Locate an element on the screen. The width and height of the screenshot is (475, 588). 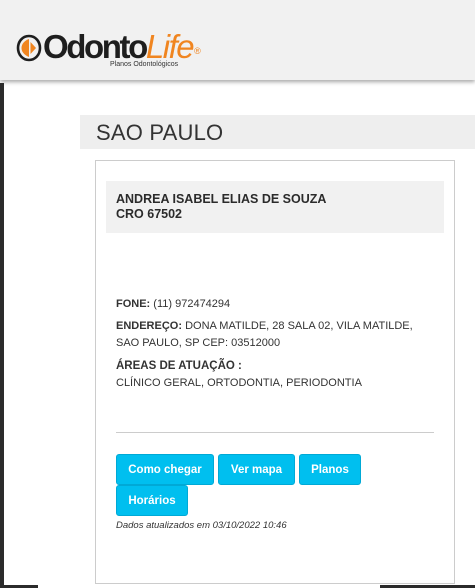
logo-registered-mark: ® is located at coordinates (197, 51).